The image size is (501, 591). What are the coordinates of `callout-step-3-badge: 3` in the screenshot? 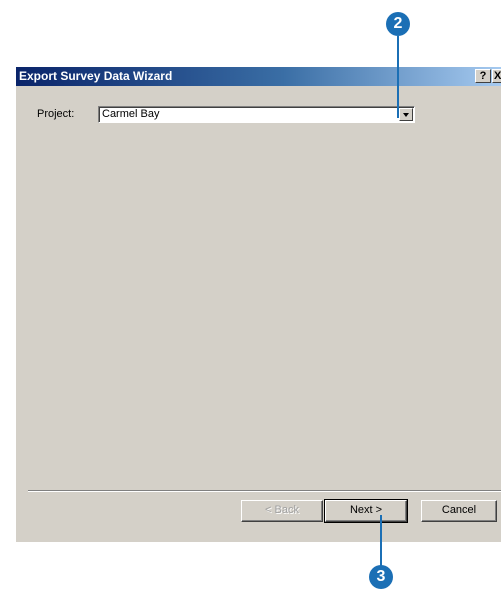 It's located at (381, 577).